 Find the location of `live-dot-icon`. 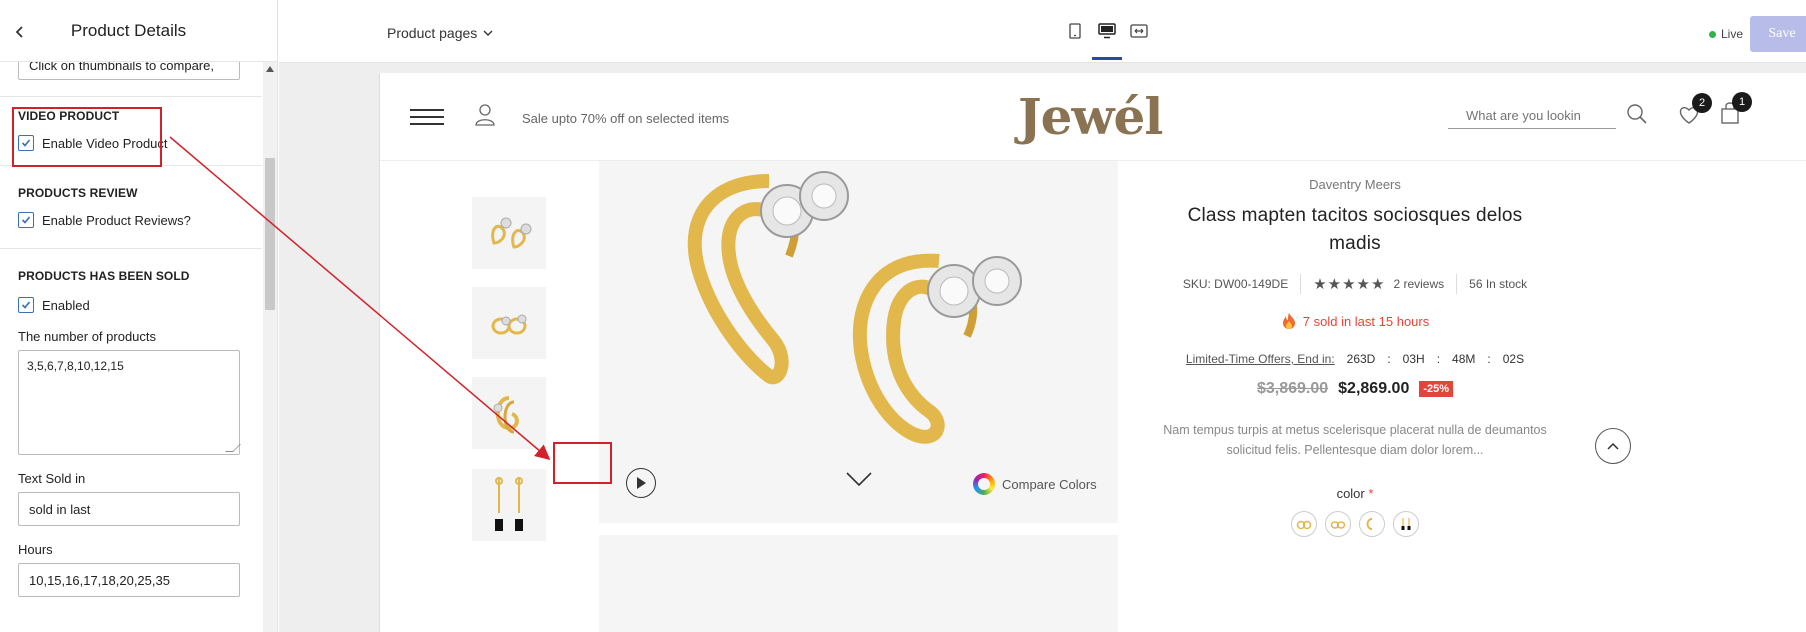

live-dot-icon is located at coordinates (1712, 34).